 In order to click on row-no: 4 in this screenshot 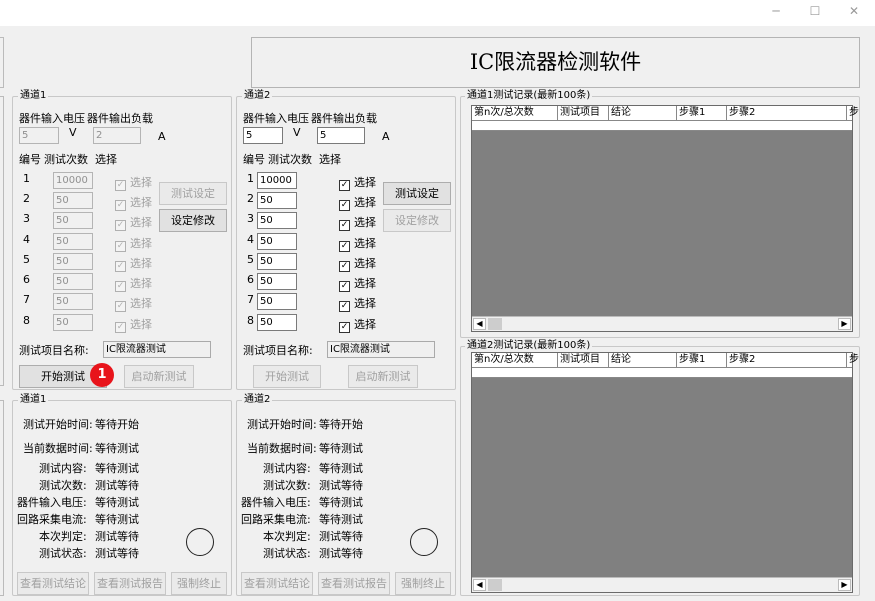, I will do `click(250, 239)`.